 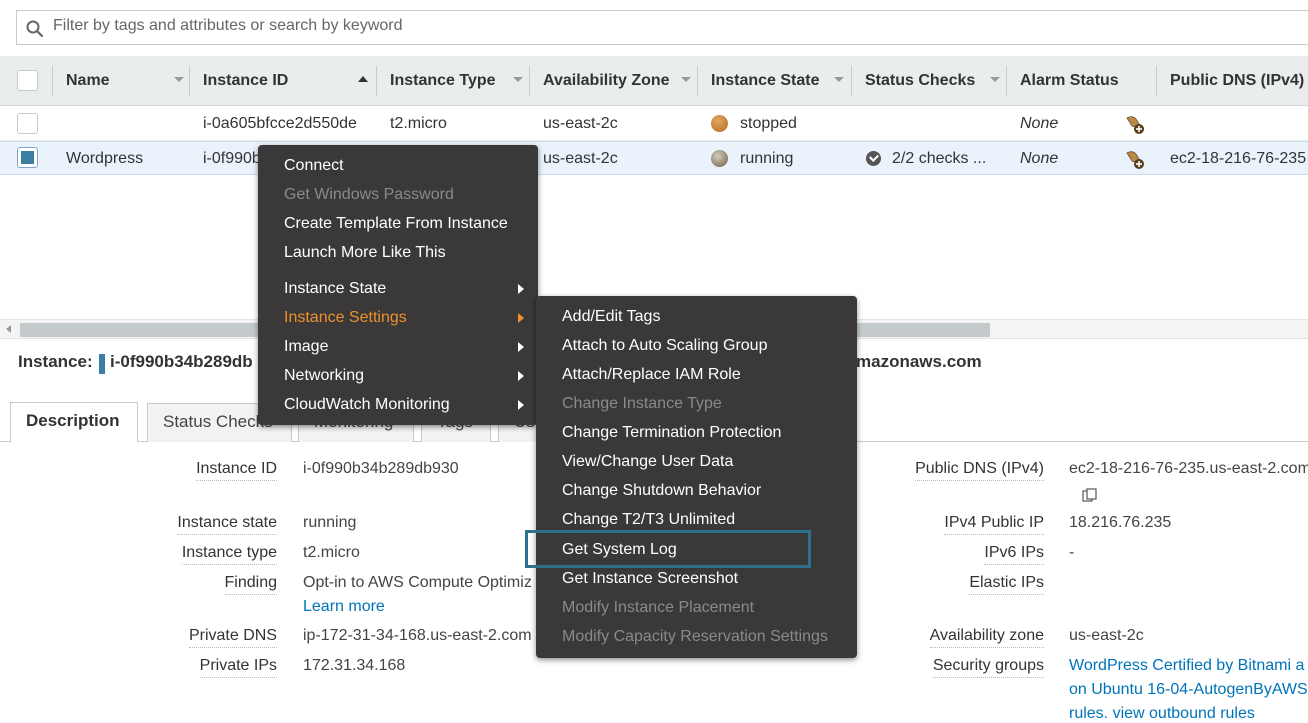 I want to click on column-header-availability-zone: Availability Zone, so click(x=606, y=81).